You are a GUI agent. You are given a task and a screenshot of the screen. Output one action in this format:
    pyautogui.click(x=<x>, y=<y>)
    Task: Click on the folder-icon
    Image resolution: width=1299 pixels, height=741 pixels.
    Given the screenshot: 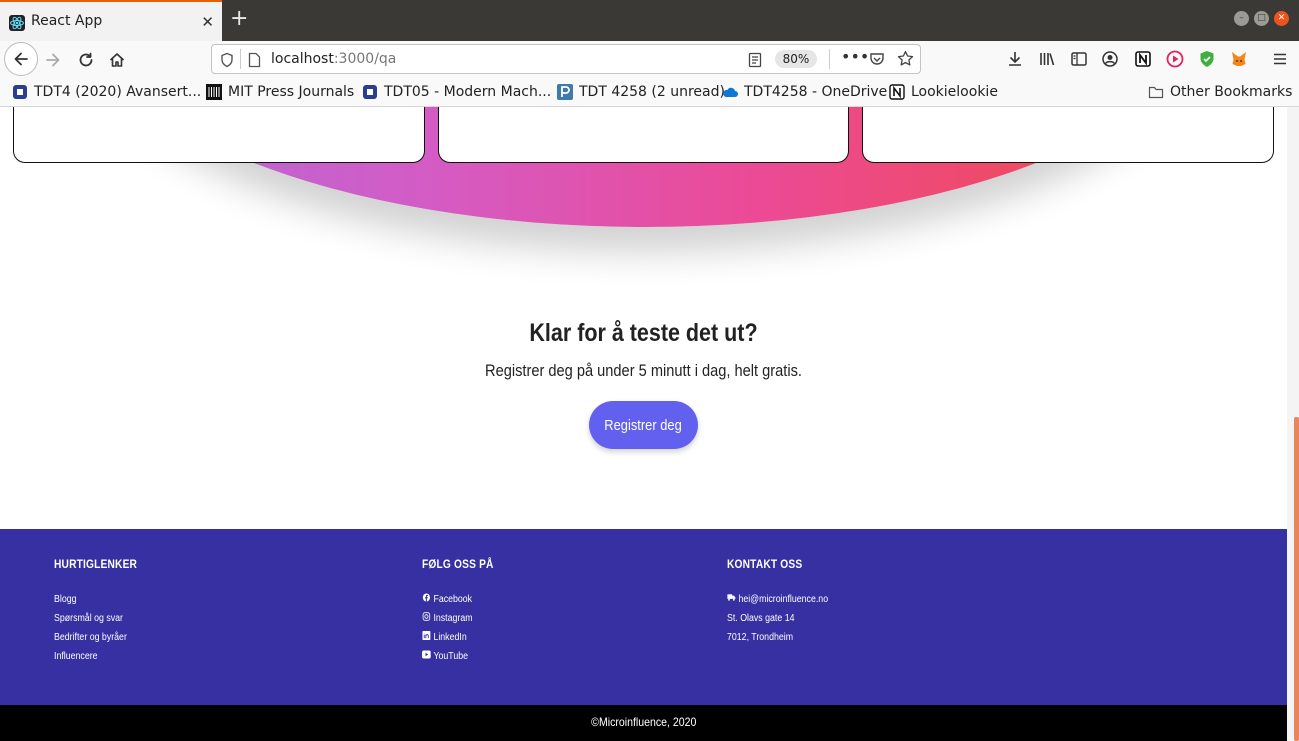 What is the action you would take?
    pyautogui.click(x=1156, y=92)
    